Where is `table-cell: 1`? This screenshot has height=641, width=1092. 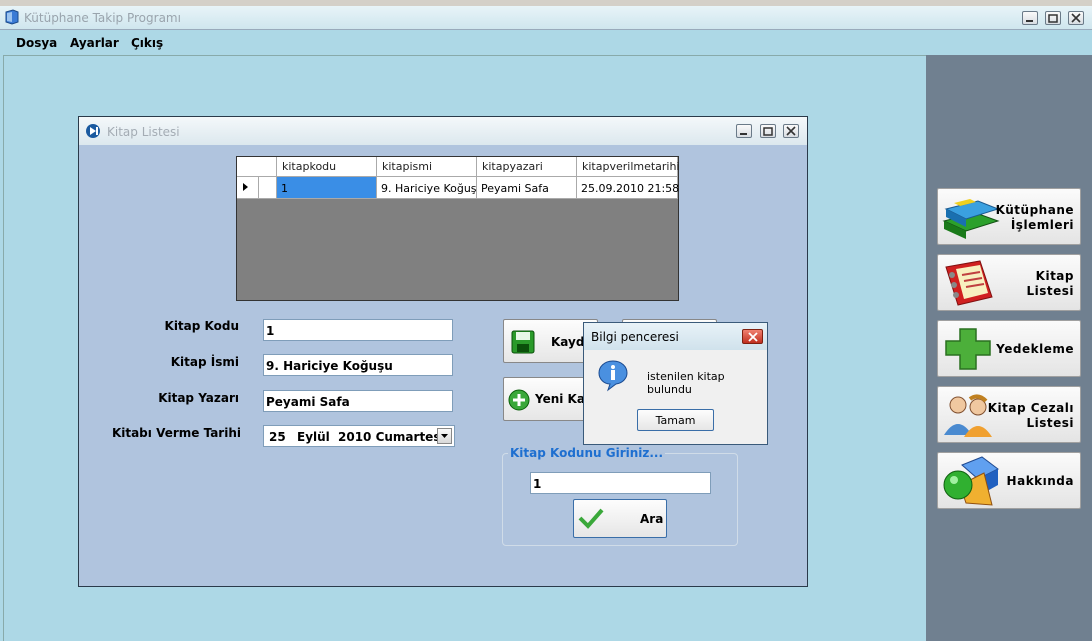
table-cell: 1 is located at coordinates (327, 188).